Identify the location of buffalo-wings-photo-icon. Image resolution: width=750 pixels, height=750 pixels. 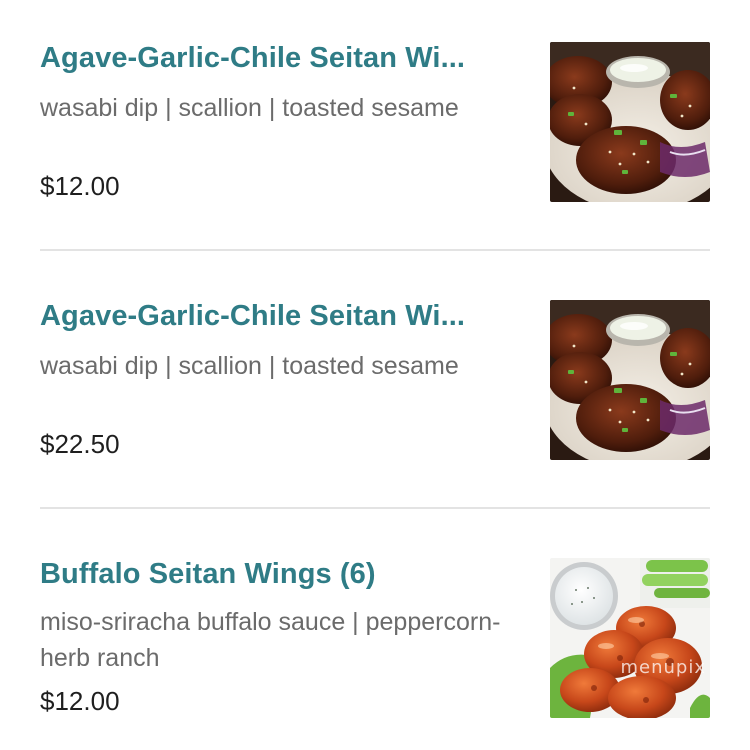
(630, 638).